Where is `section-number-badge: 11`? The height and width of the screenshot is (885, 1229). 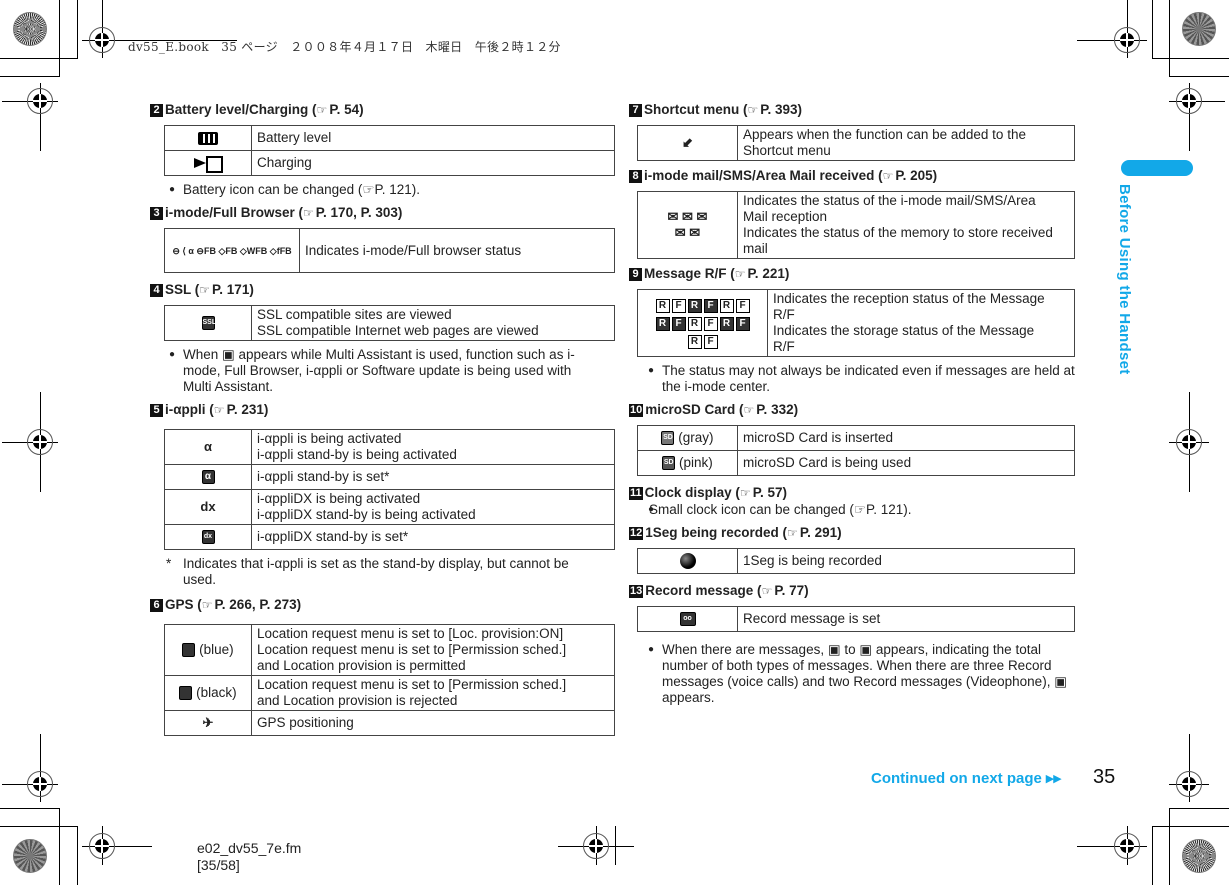
section-number-badge: 11 is located at coordinates (636, 493).